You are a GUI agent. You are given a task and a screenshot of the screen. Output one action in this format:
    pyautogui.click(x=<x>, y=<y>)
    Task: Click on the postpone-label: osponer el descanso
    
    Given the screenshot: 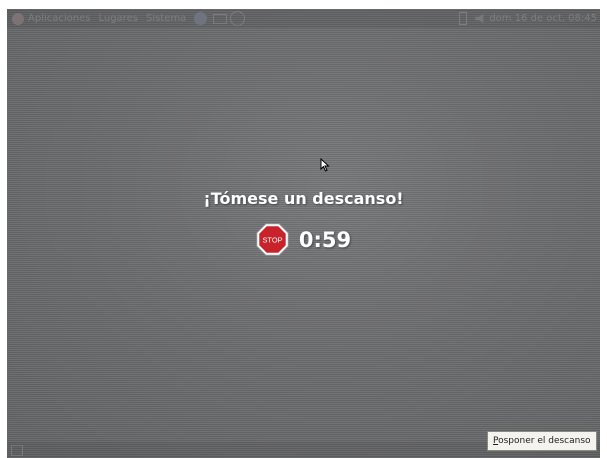 What is the action you would take?
    pyautogui.click(x=544, y=441)
    